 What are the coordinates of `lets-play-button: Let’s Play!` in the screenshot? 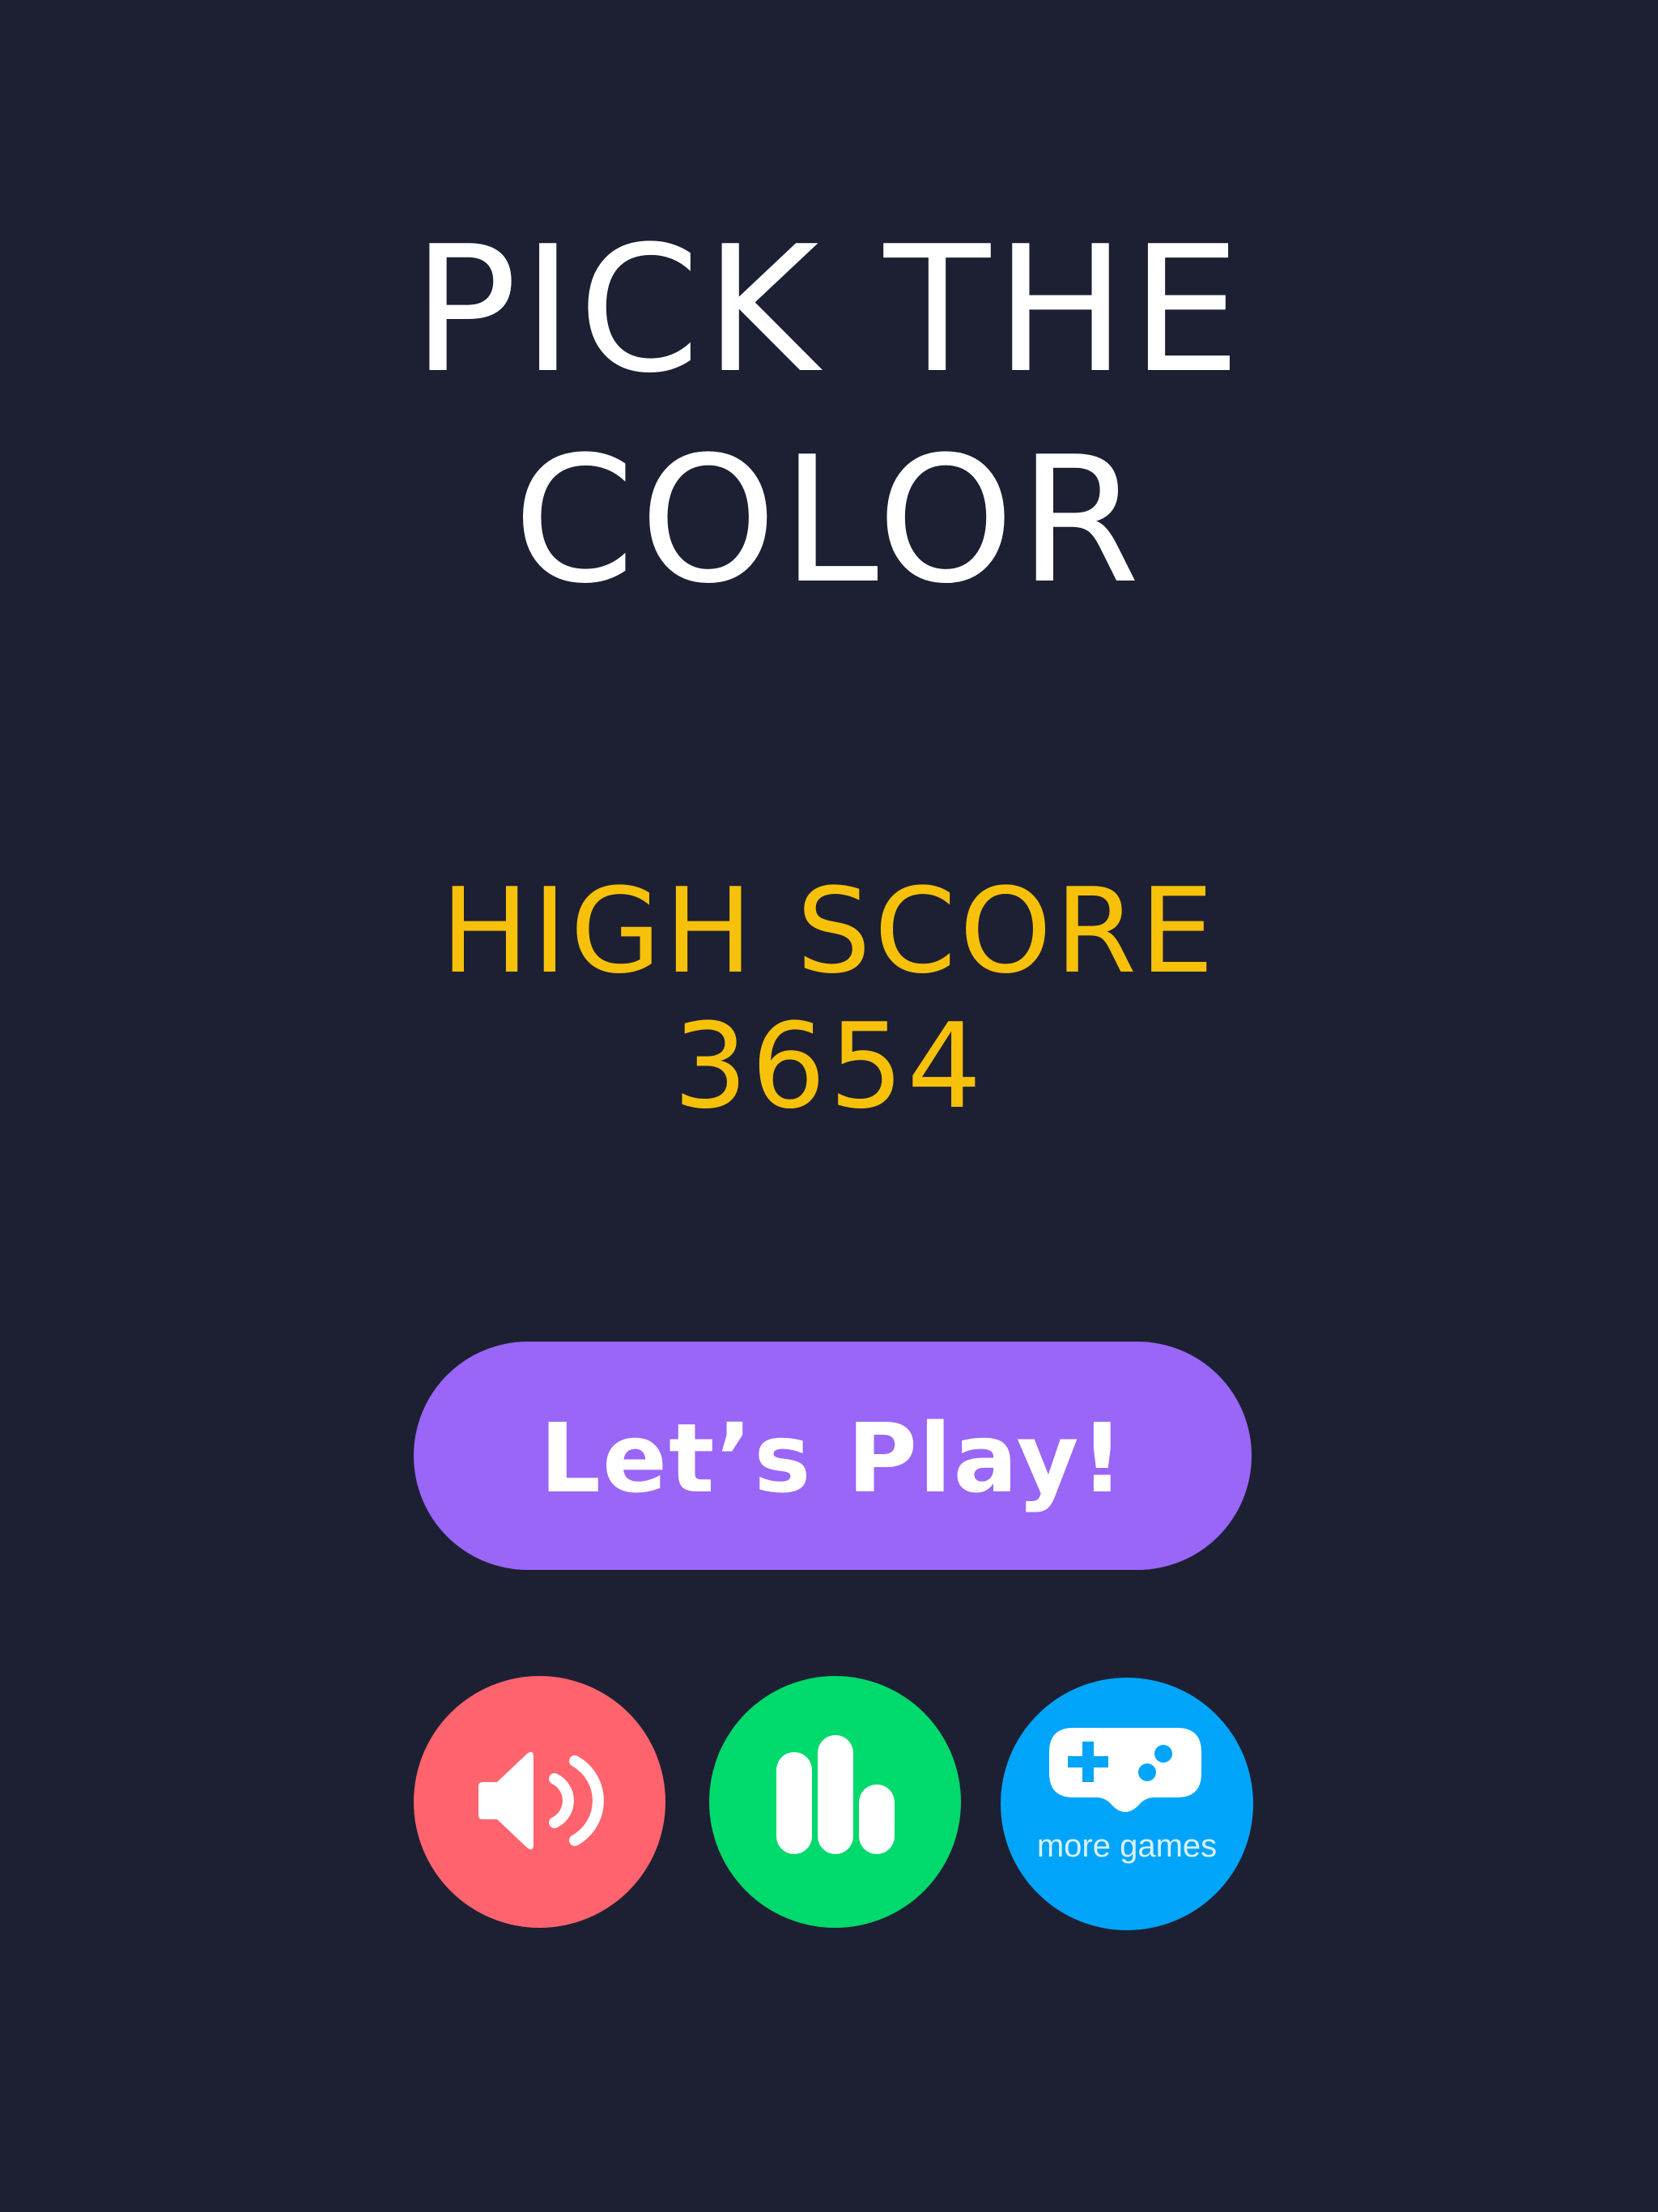 It's located at (833, 1456).